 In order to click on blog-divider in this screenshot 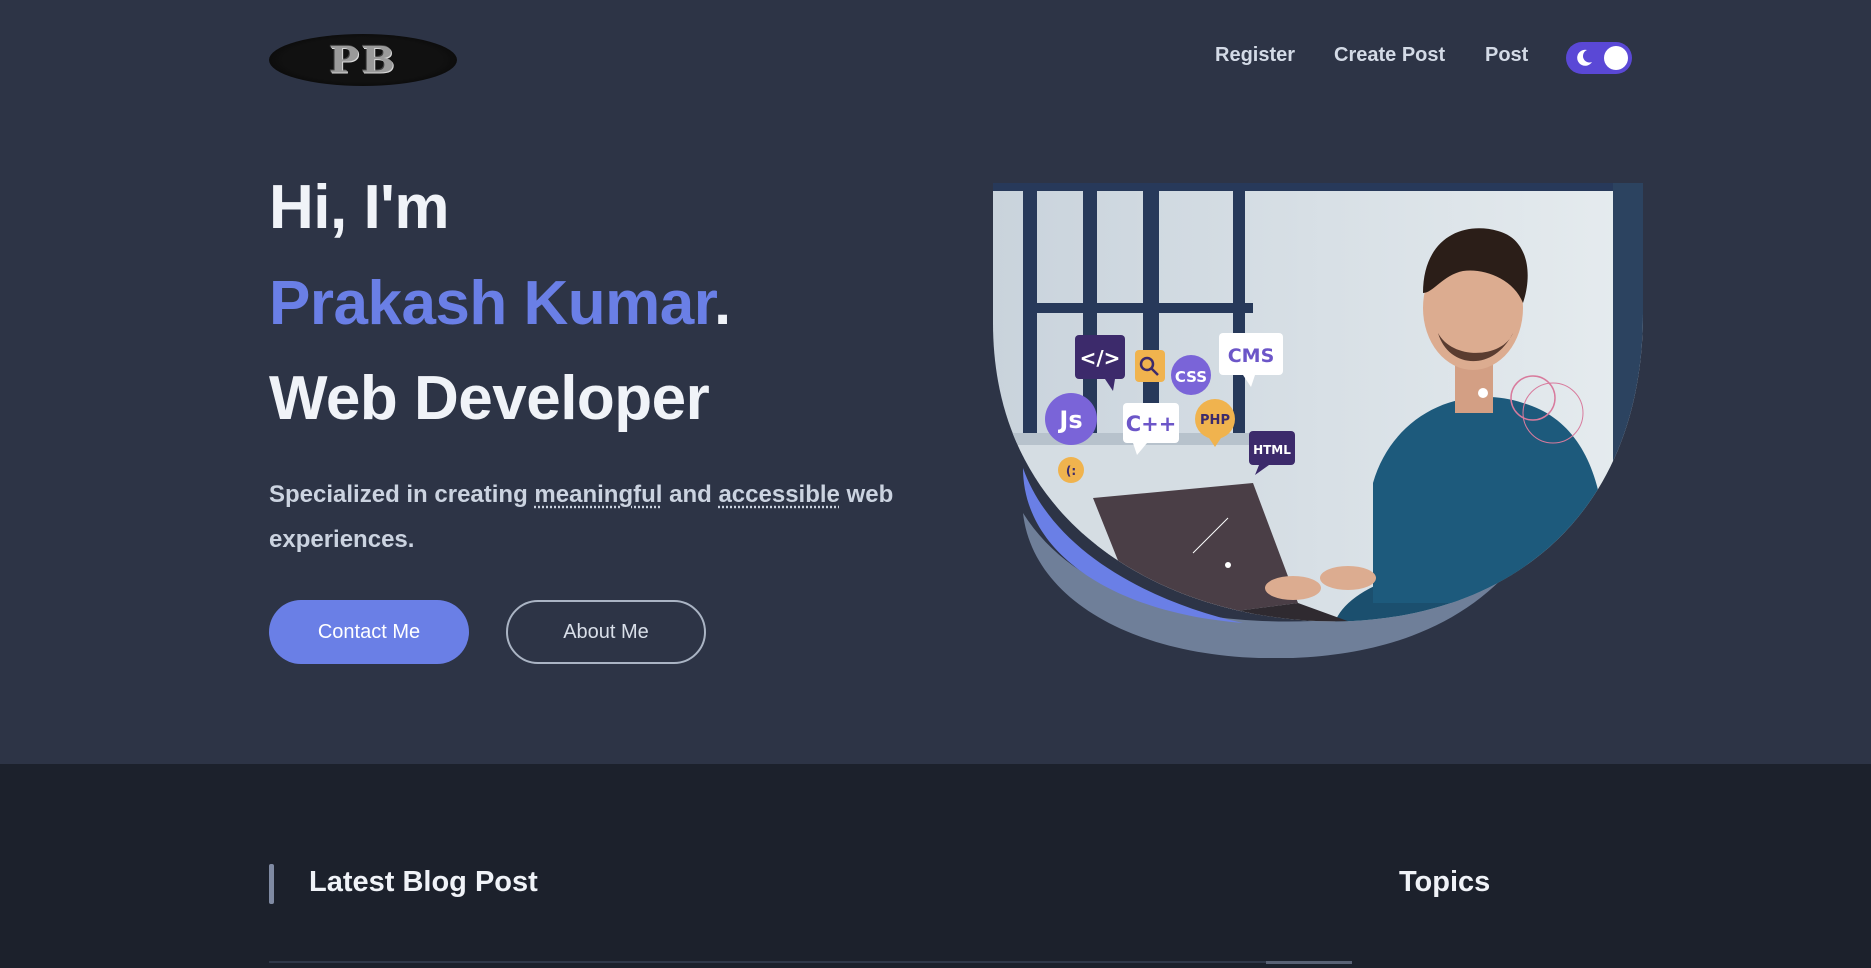, I will do `click(771, 962)`.